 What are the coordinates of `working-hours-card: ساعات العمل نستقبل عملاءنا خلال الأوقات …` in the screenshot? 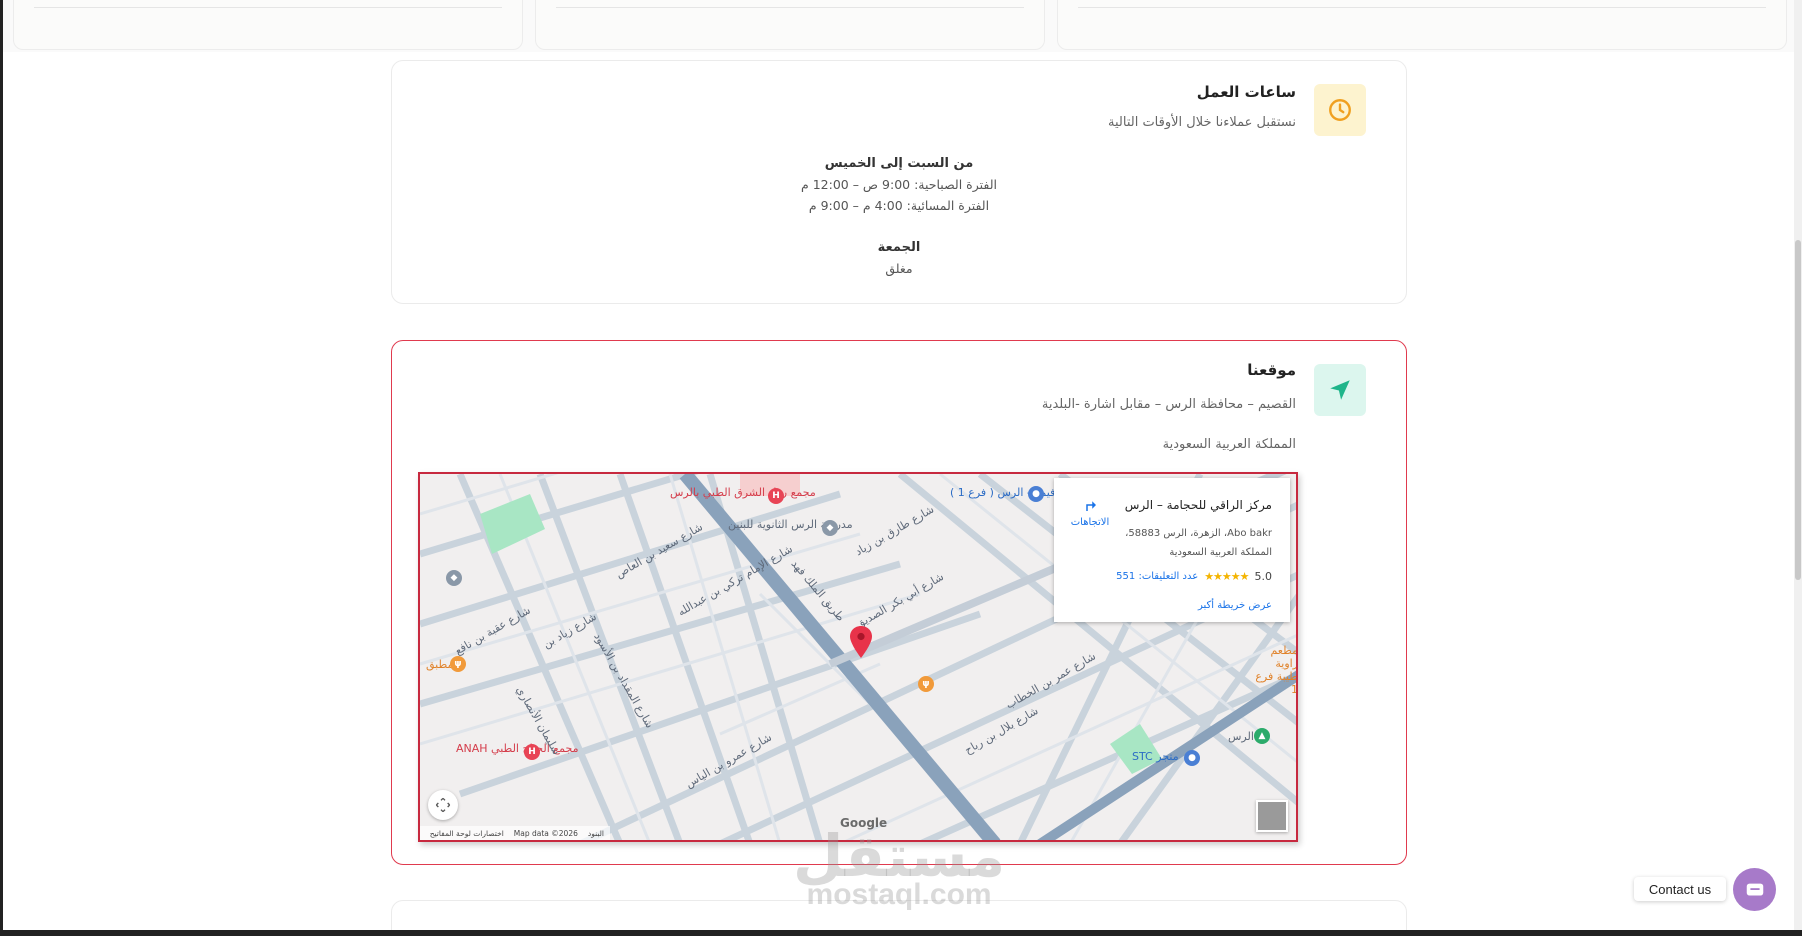 It's located at (899, 182).